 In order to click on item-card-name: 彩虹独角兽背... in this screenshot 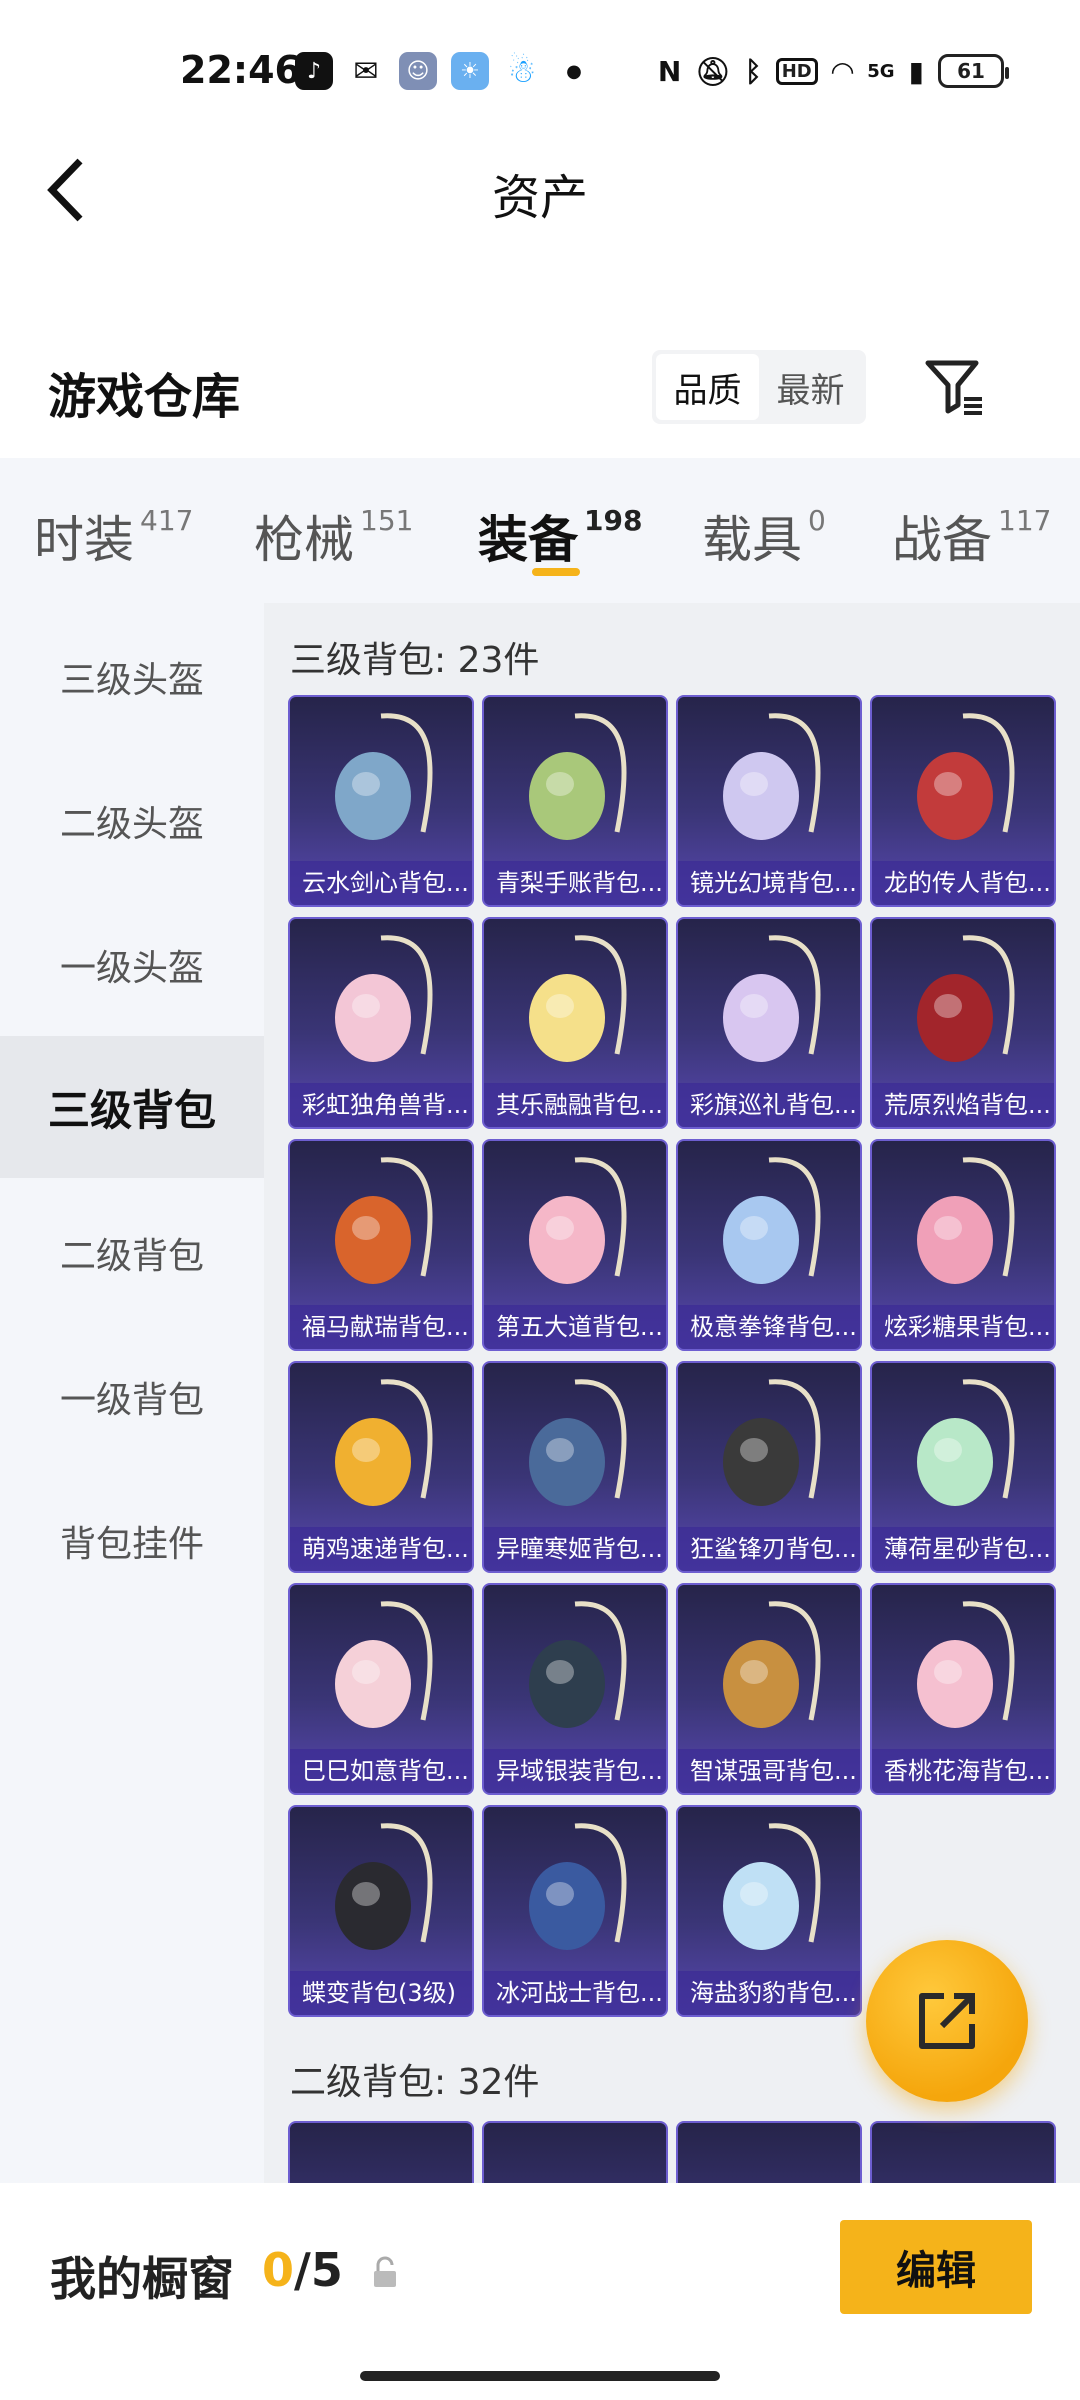, I will do `click(381, 1105)`.